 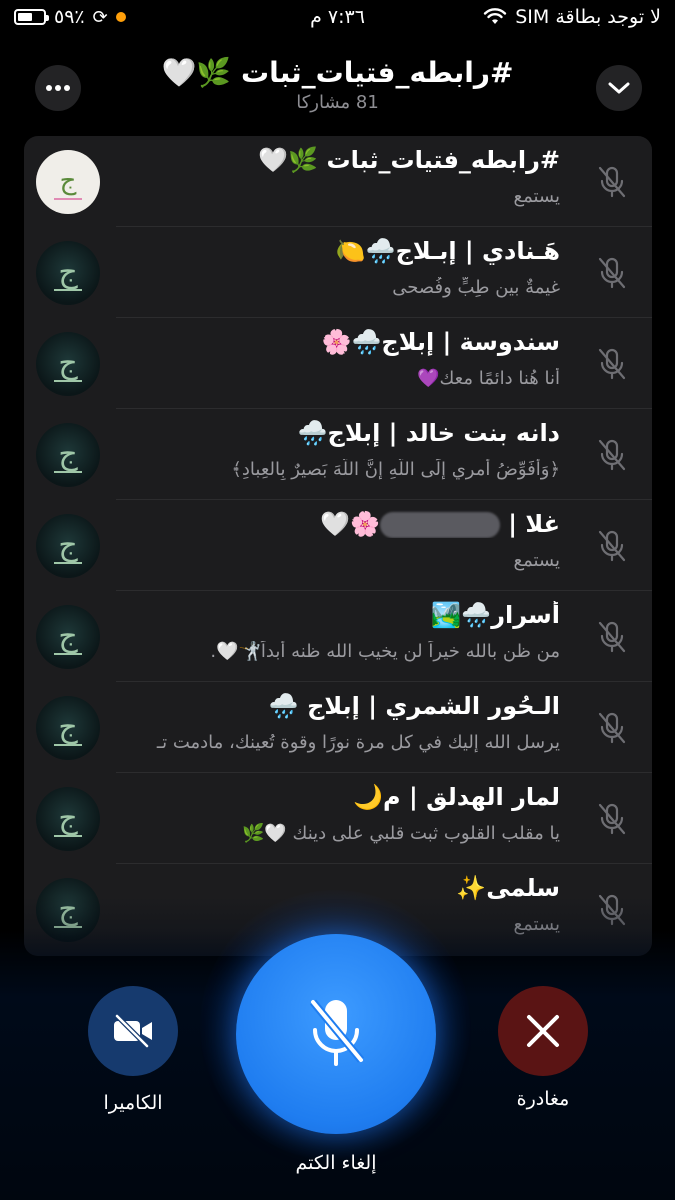 I want to click on camera-button, so click(x=133, y=1031).